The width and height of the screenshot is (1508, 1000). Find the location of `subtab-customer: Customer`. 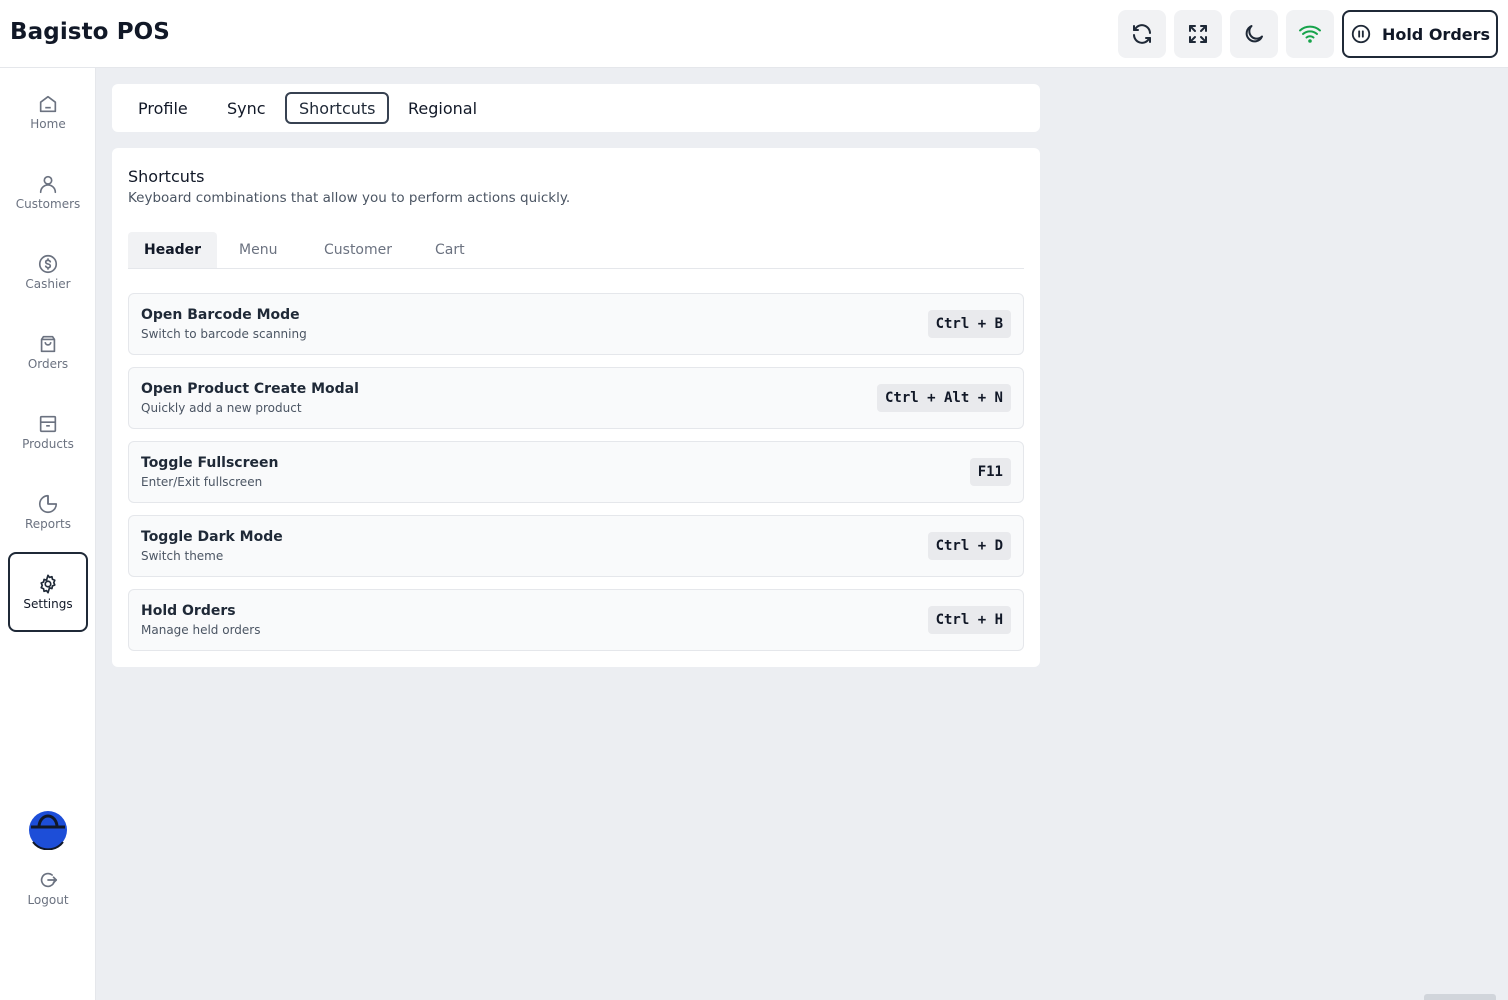

subtab-customer: Customer is located at coordinates (358, 250).